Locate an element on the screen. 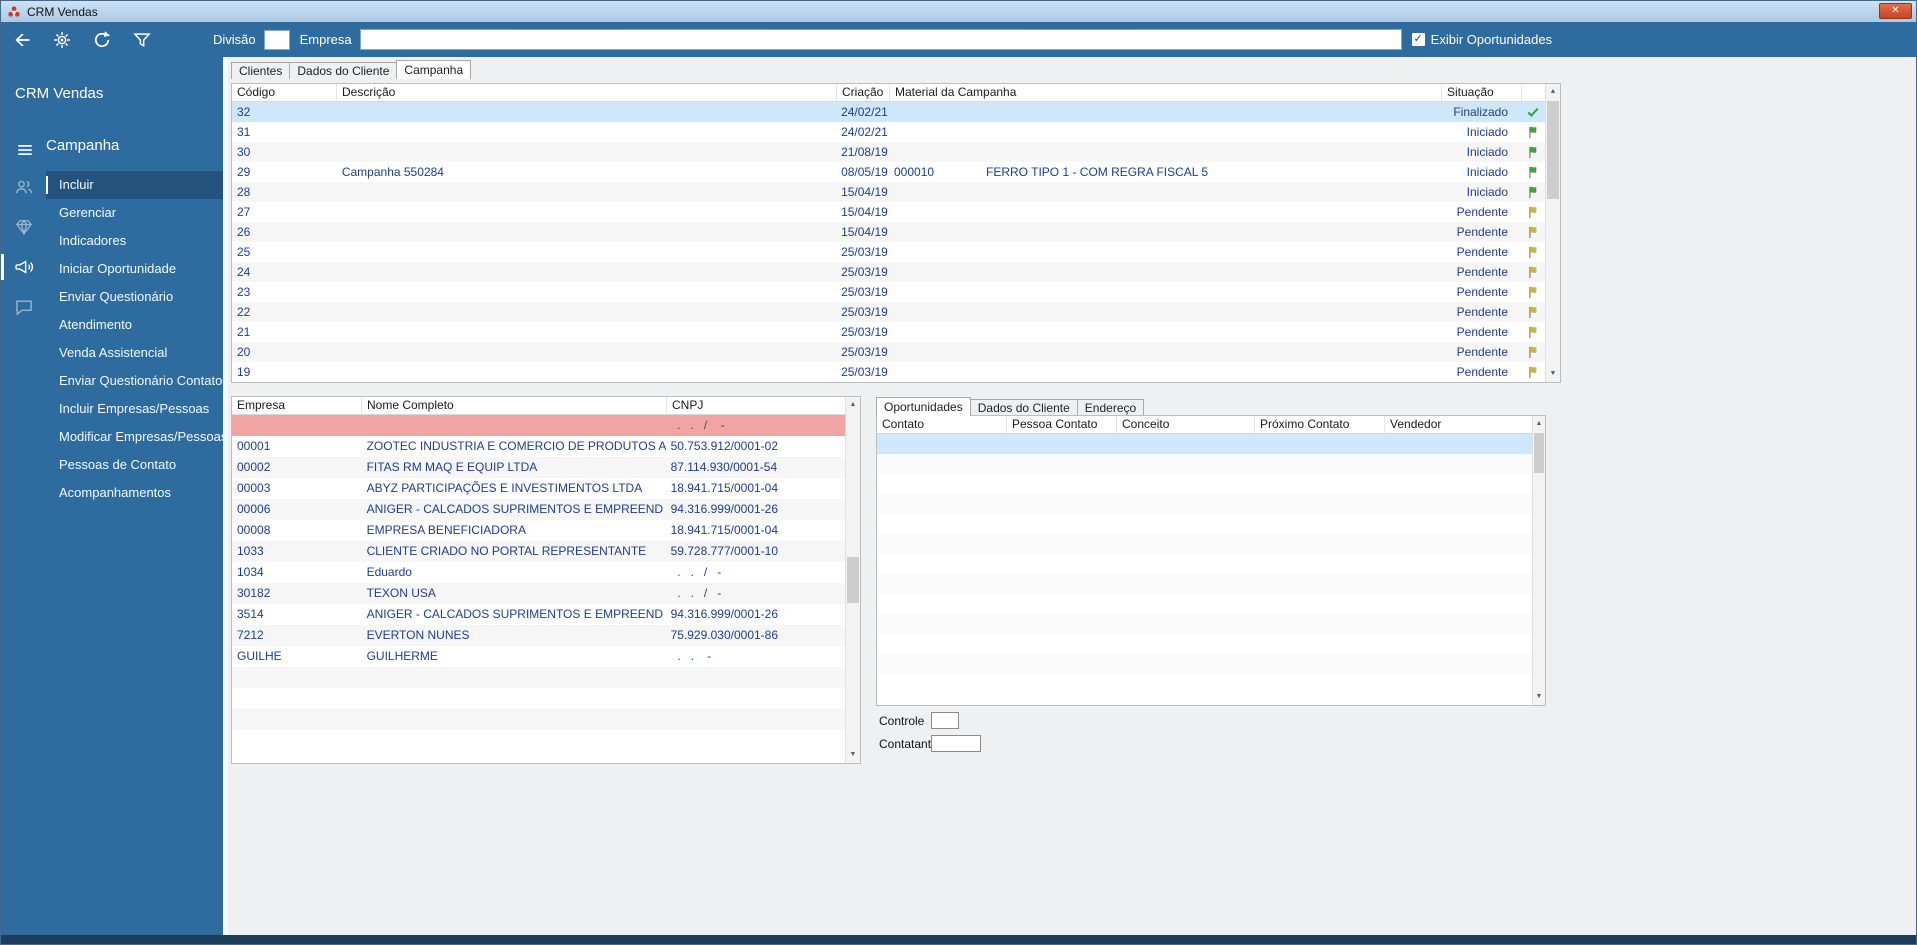  tab-campanha: Campanha is located at coordinates (434, 69).